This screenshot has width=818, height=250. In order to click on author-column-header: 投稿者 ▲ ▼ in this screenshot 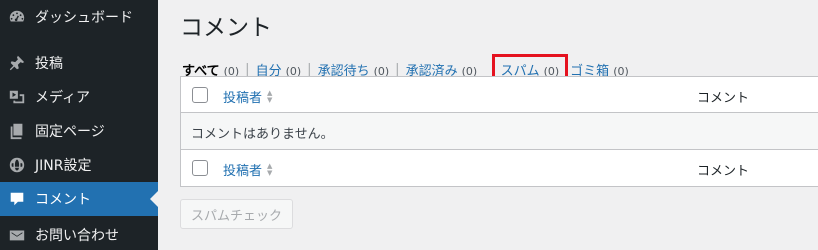, I will do `click(247, 96)`.